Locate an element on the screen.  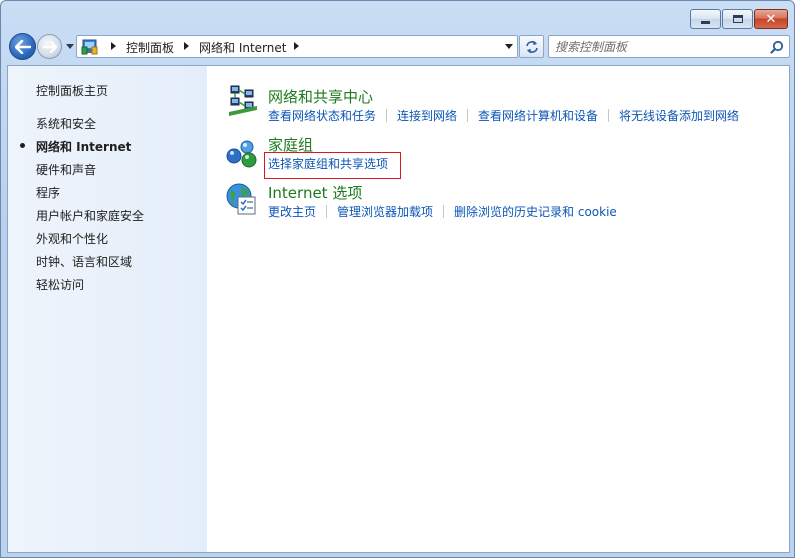
address-bar: 控制面板 网络和 Internet is located at coordinates (297, 46).